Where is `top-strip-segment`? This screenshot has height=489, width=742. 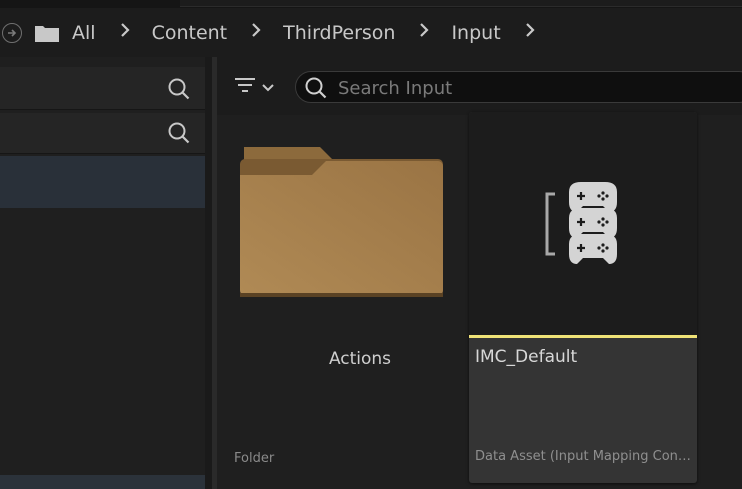
top-strip-segment is located at coordinates (461, 3).